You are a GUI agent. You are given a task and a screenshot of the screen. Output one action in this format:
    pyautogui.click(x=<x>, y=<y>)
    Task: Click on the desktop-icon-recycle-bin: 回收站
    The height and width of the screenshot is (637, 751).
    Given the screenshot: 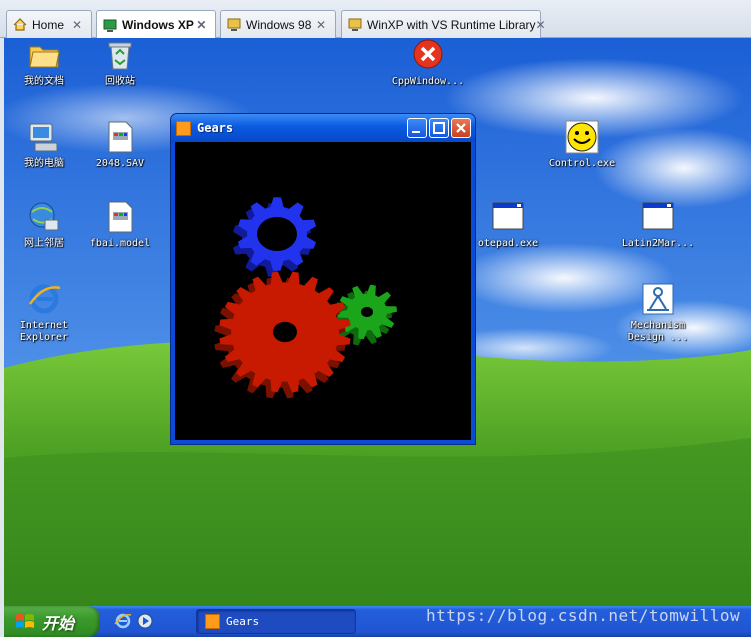 What is the action you would take?
    pyautogui.click(x=120, y=63)
    